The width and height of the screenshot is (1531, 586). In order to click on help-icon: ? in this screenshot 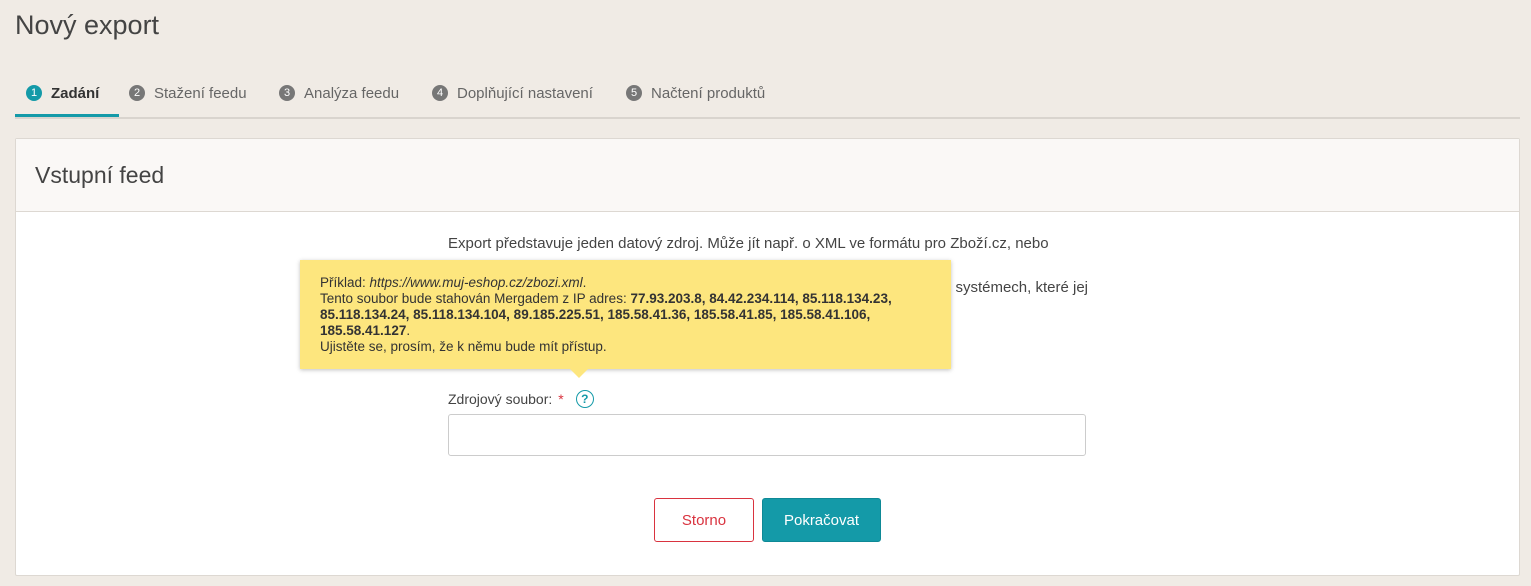, I will do `click(584, 399)`.